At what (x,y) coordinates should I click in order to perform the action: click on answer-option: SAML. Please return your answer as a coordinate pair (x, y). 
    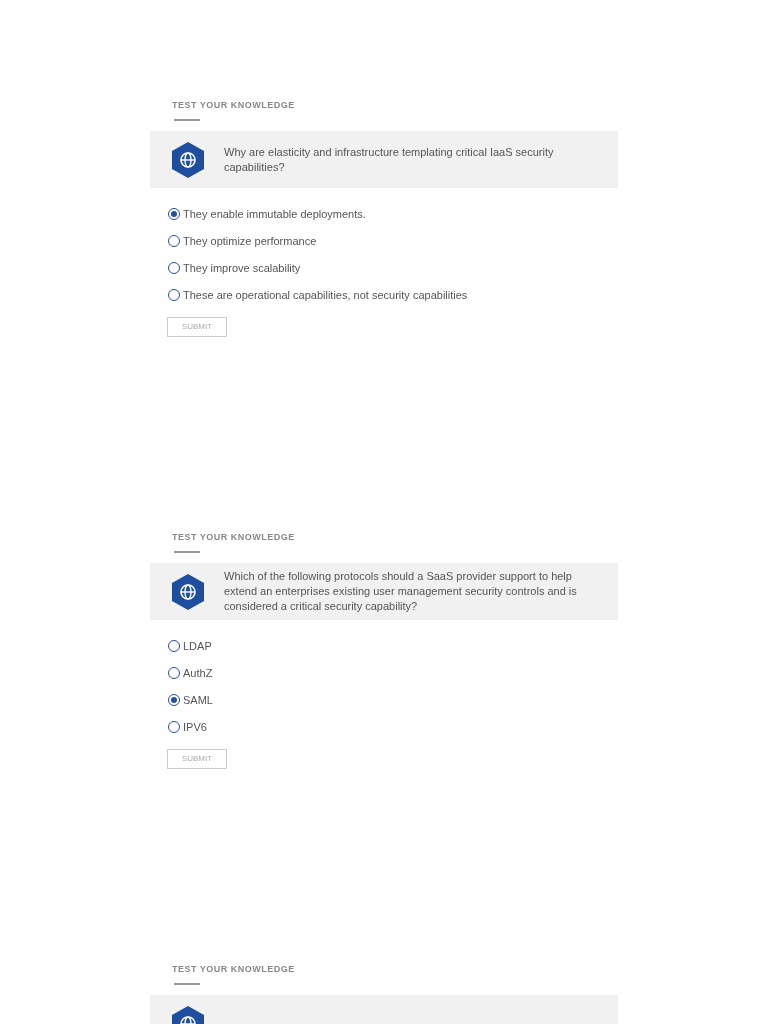
    Looking at the image, I should click on (393, 700).